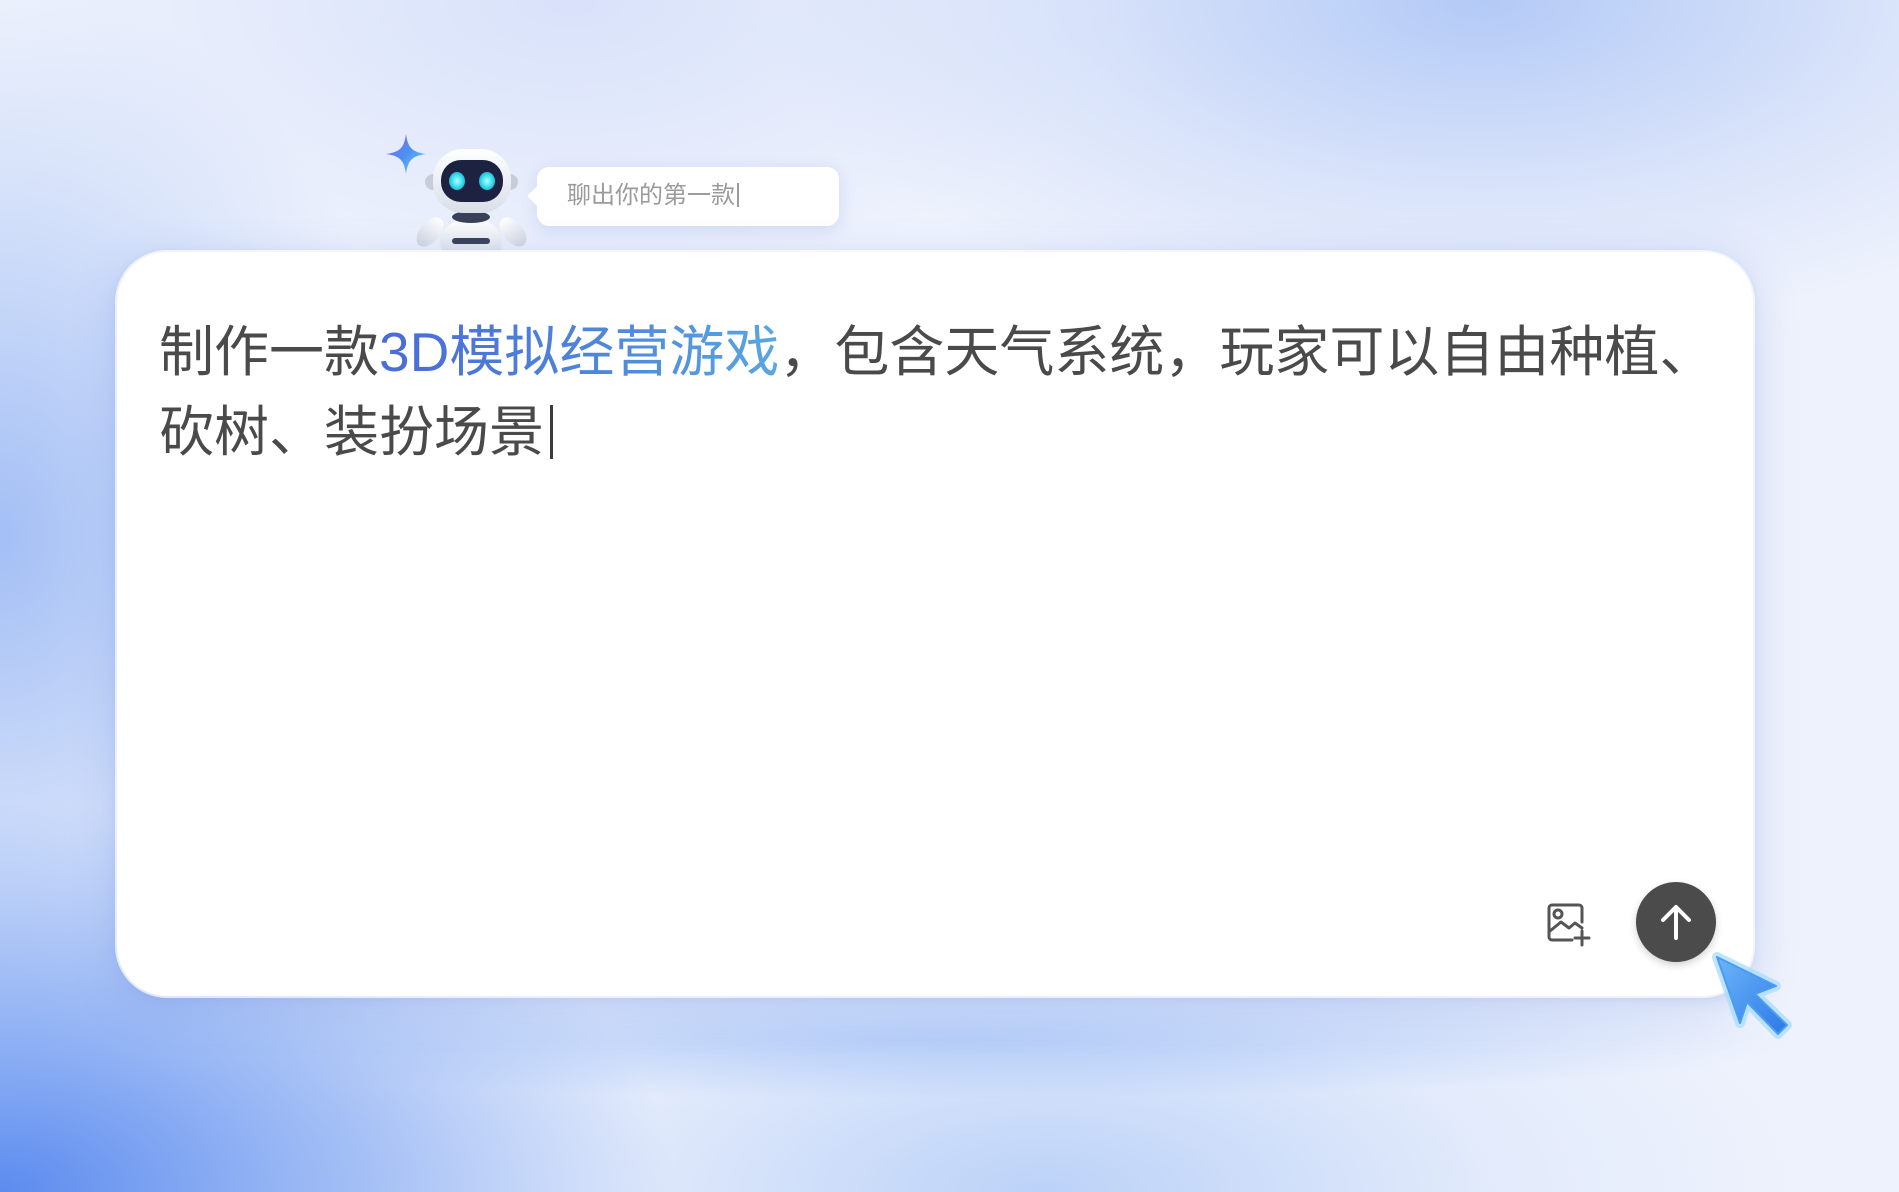  What do you see at coordinates (456, 197) in the screenshot?
I see `robot-mascot-icon` at bounding box center [456, 197].